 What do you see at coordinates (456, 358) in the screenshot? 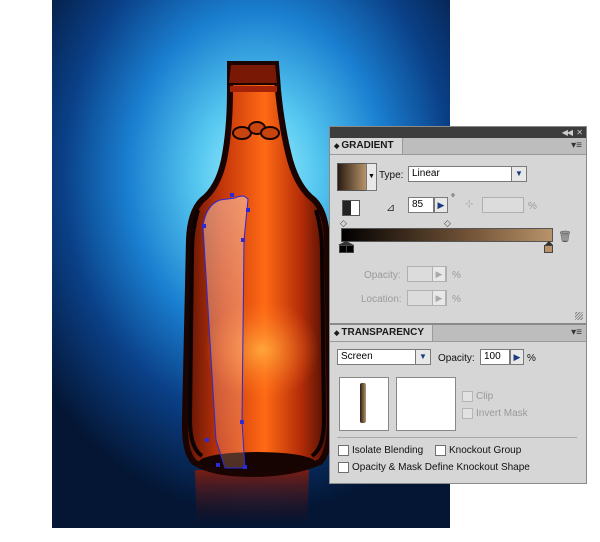
I see `transparency-opacity-label: Opacity:` at bounding box center [456, 358].